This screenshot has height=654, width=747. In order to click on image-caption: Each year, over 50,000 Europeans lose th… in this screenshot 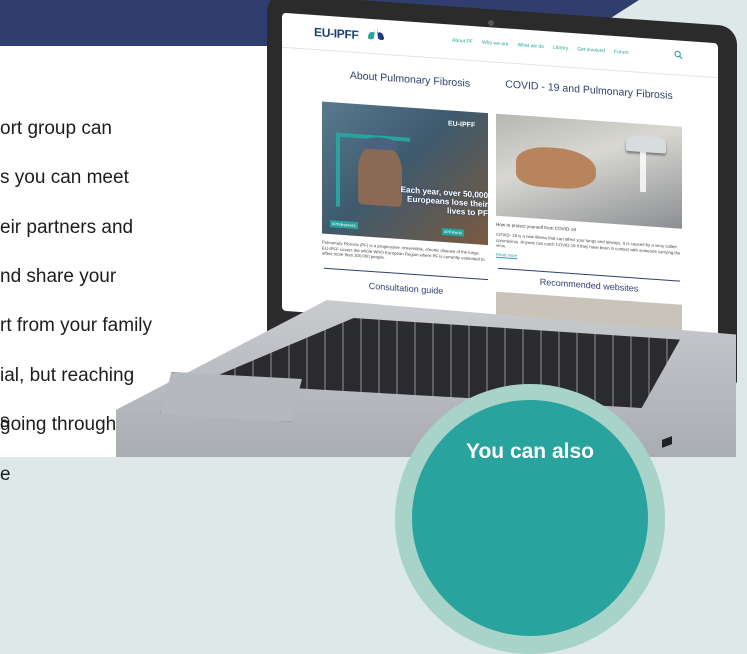, I will do `click(444, 202)`.